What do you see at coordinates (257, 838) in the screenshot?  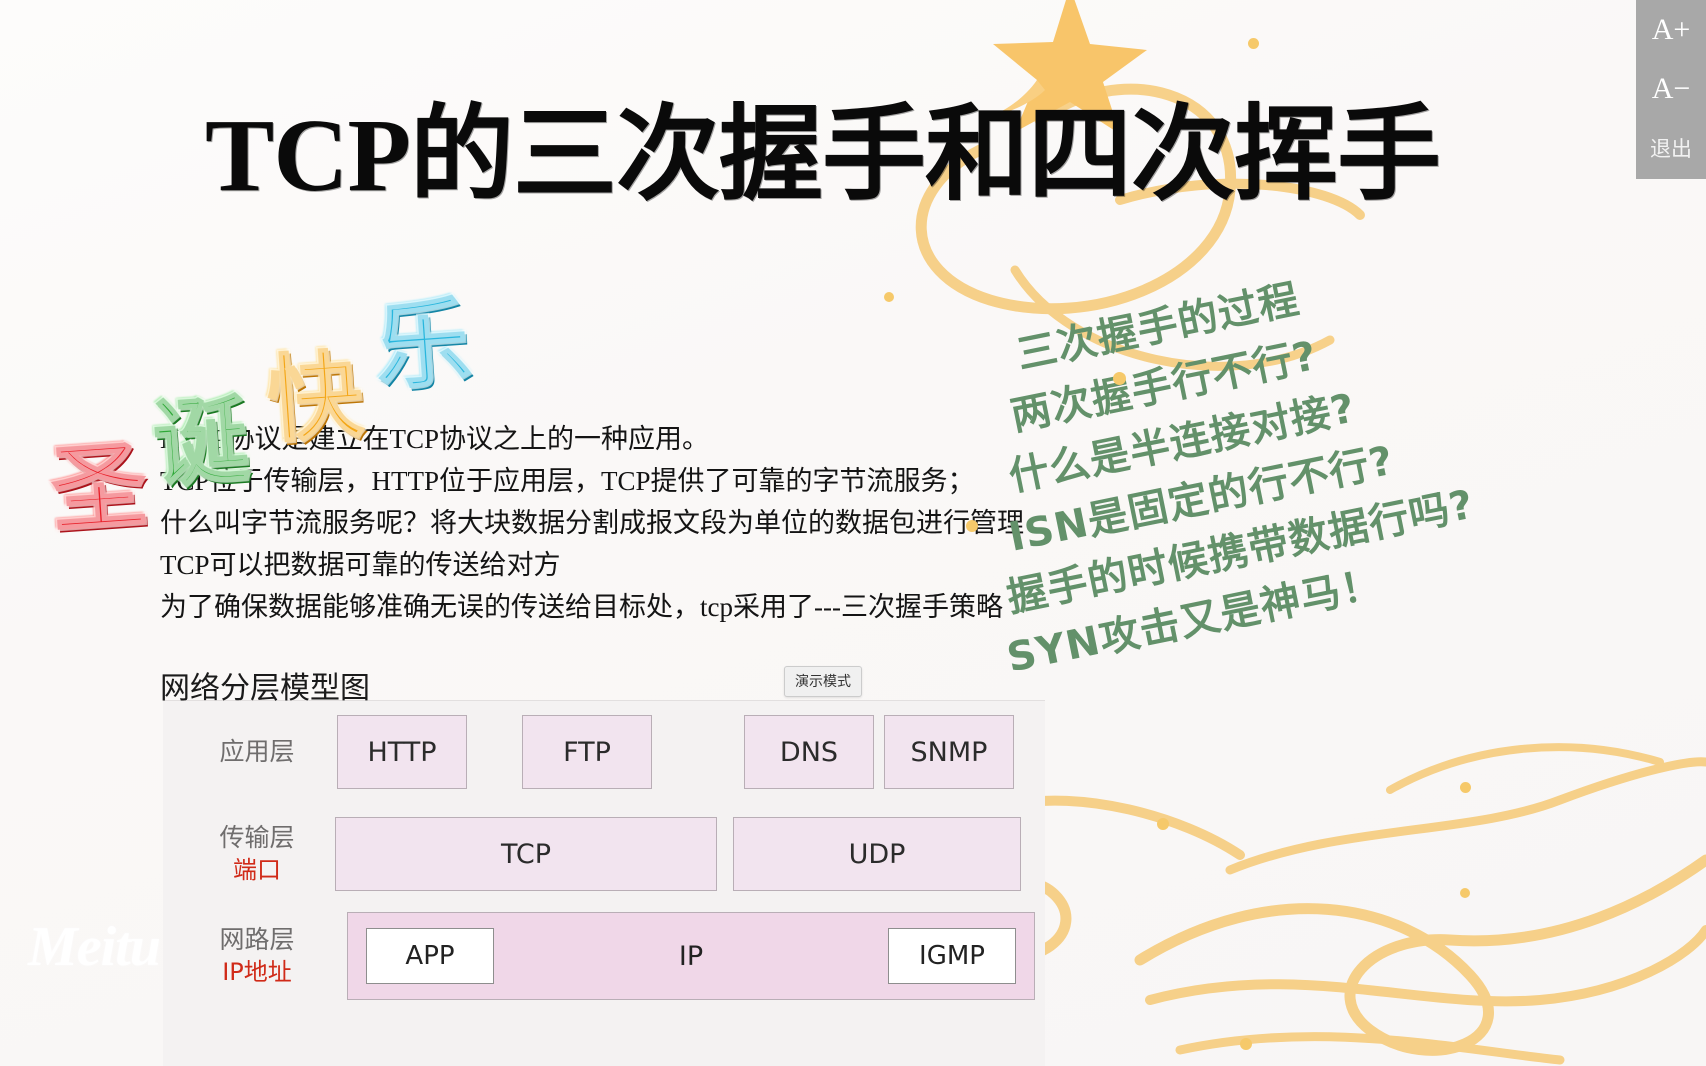 I see `row-label-text: 传输层` at bounding box center [257, 838].